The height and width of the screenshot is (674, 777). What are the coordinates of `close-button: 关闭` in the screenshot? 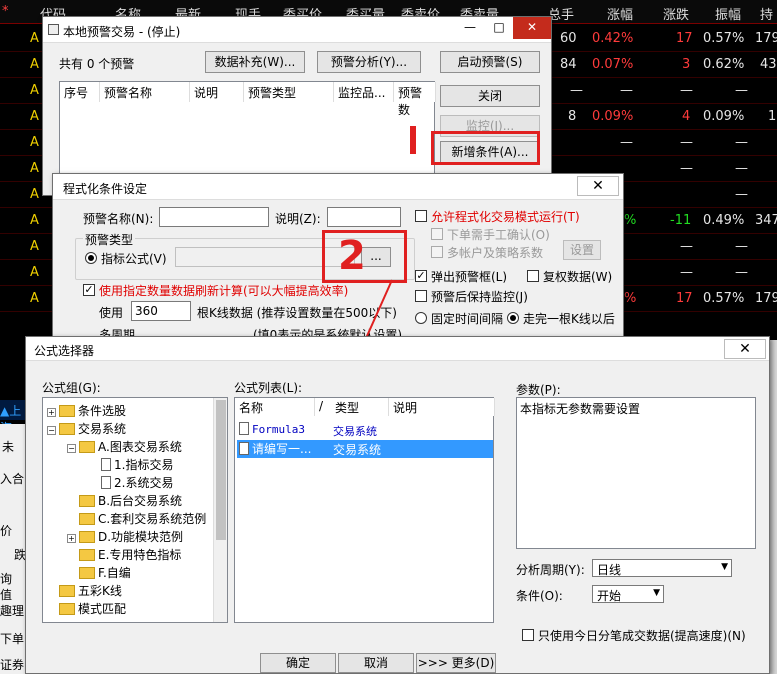 It's located at (490, 96).